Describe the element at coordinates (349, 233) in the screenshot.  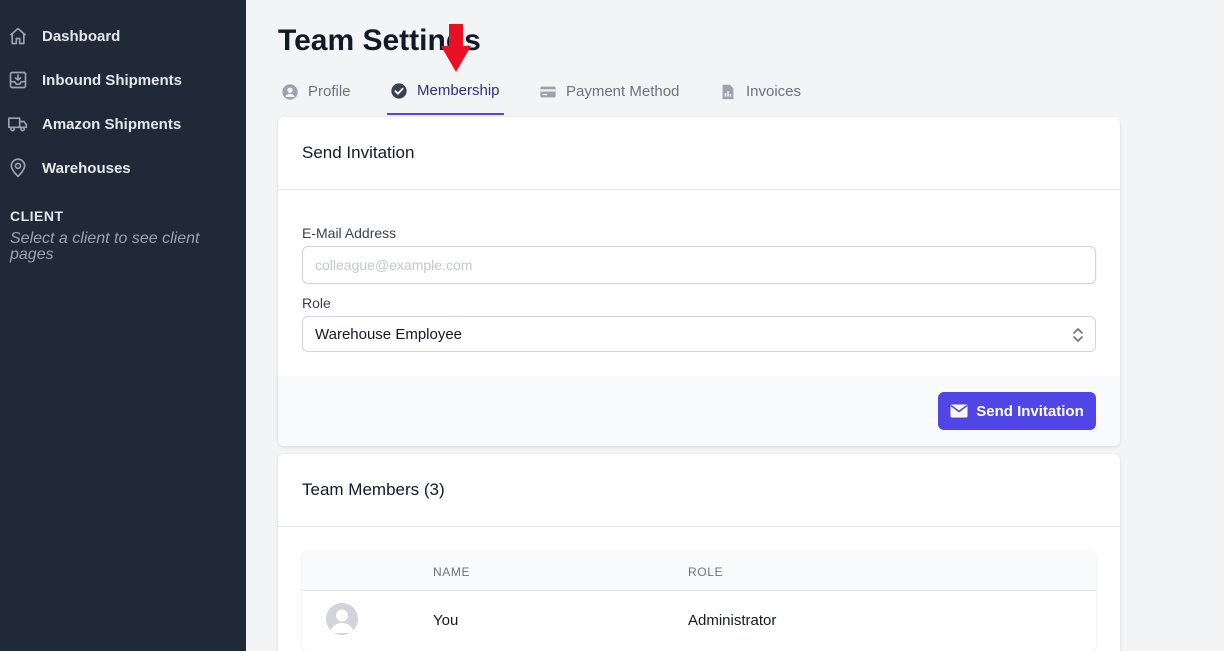
I see `email-label: E-Mail Address` at that location.